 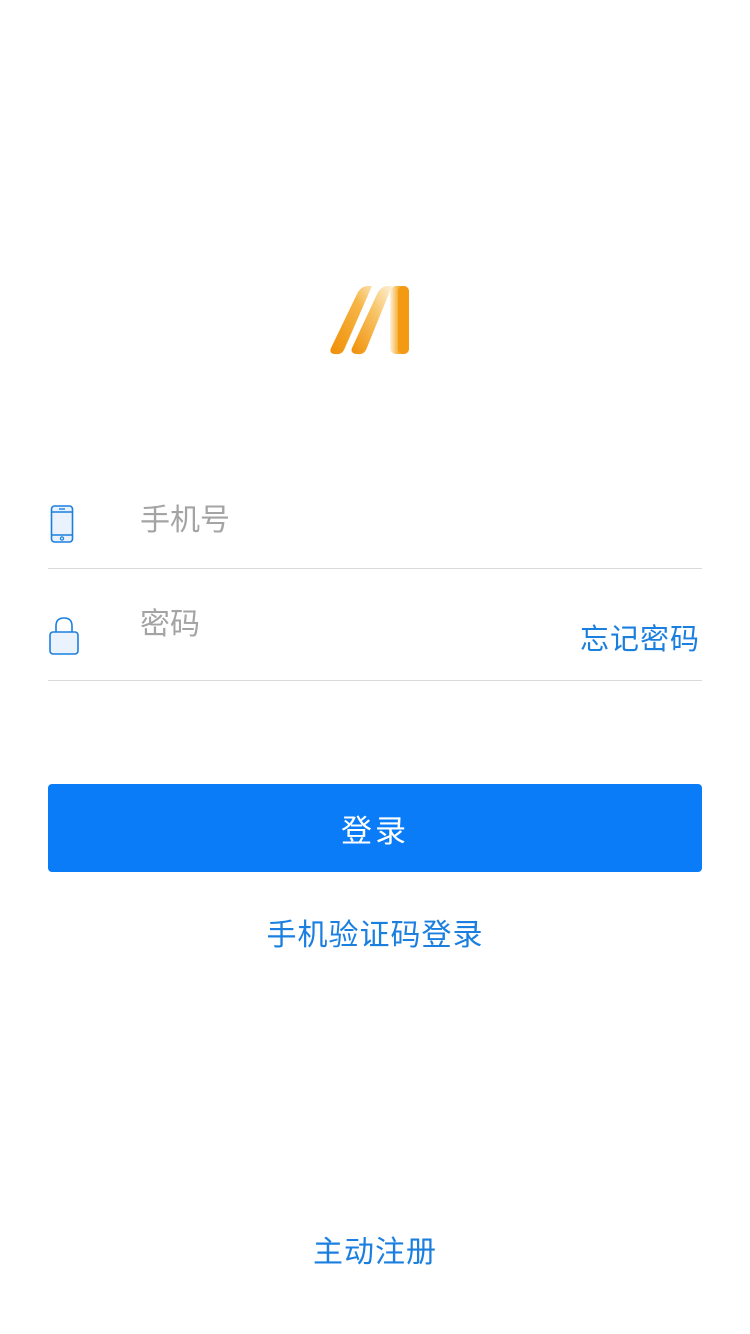 I want to click on app-logo, so click(x=370, y=320).